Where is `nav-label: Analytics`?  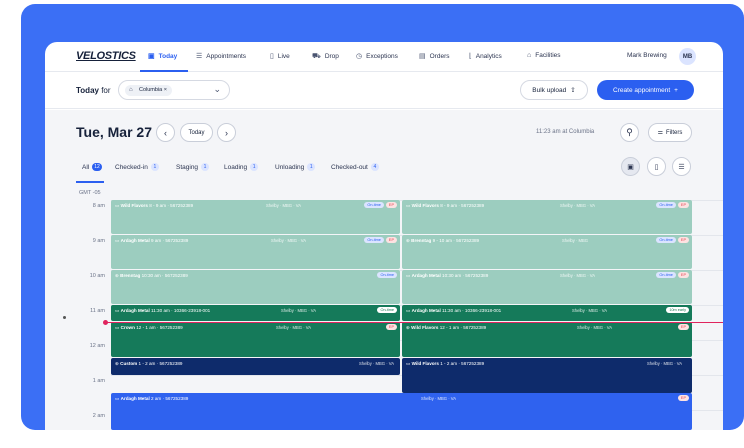 nav-label: Analytics is located at coordinates (488, 56).